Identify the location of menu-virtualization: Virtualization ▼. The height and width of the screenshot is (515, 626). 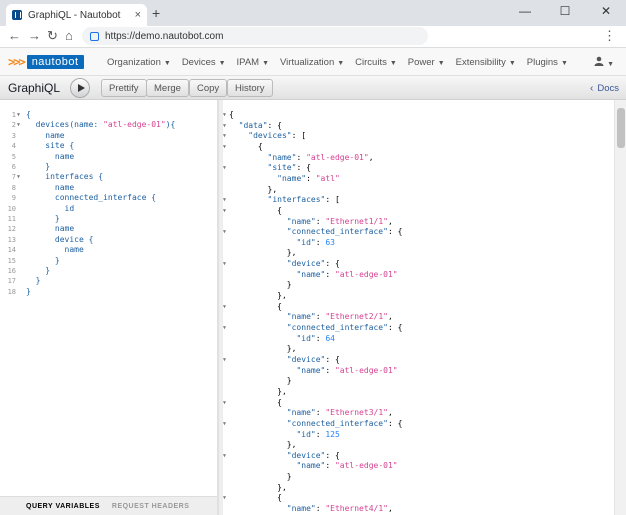
(312, 62).